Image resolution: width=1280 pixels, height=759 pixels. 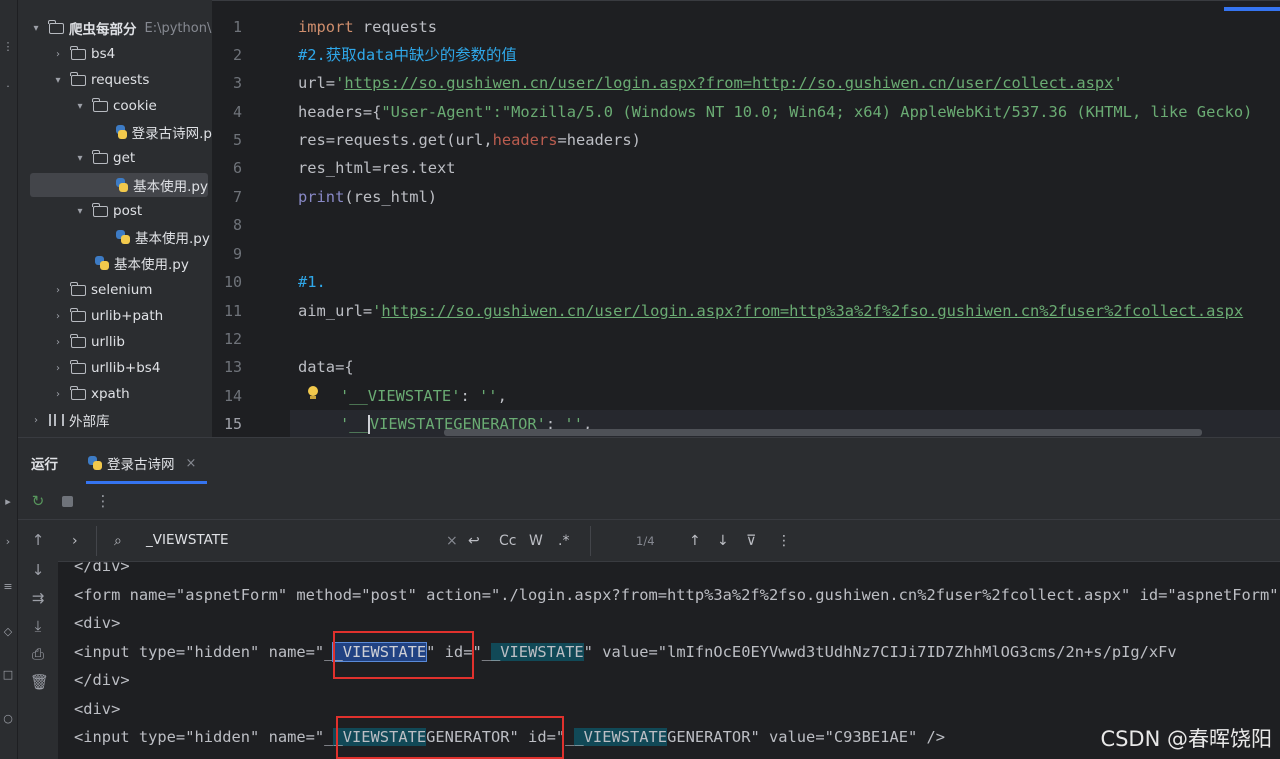 What do you see at coordinates (469, 140) in the screenshot?
I see `code-line: res=requests.get(url,headers=headers)` at bounding box center [469, 140].